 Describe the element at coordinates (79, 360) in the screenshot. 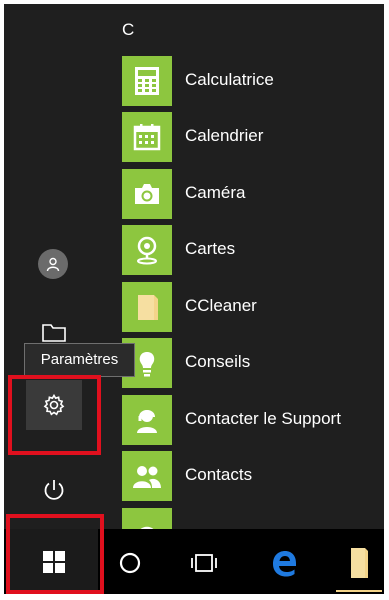

I see `settings-tooltip: Paramètres` at that location.